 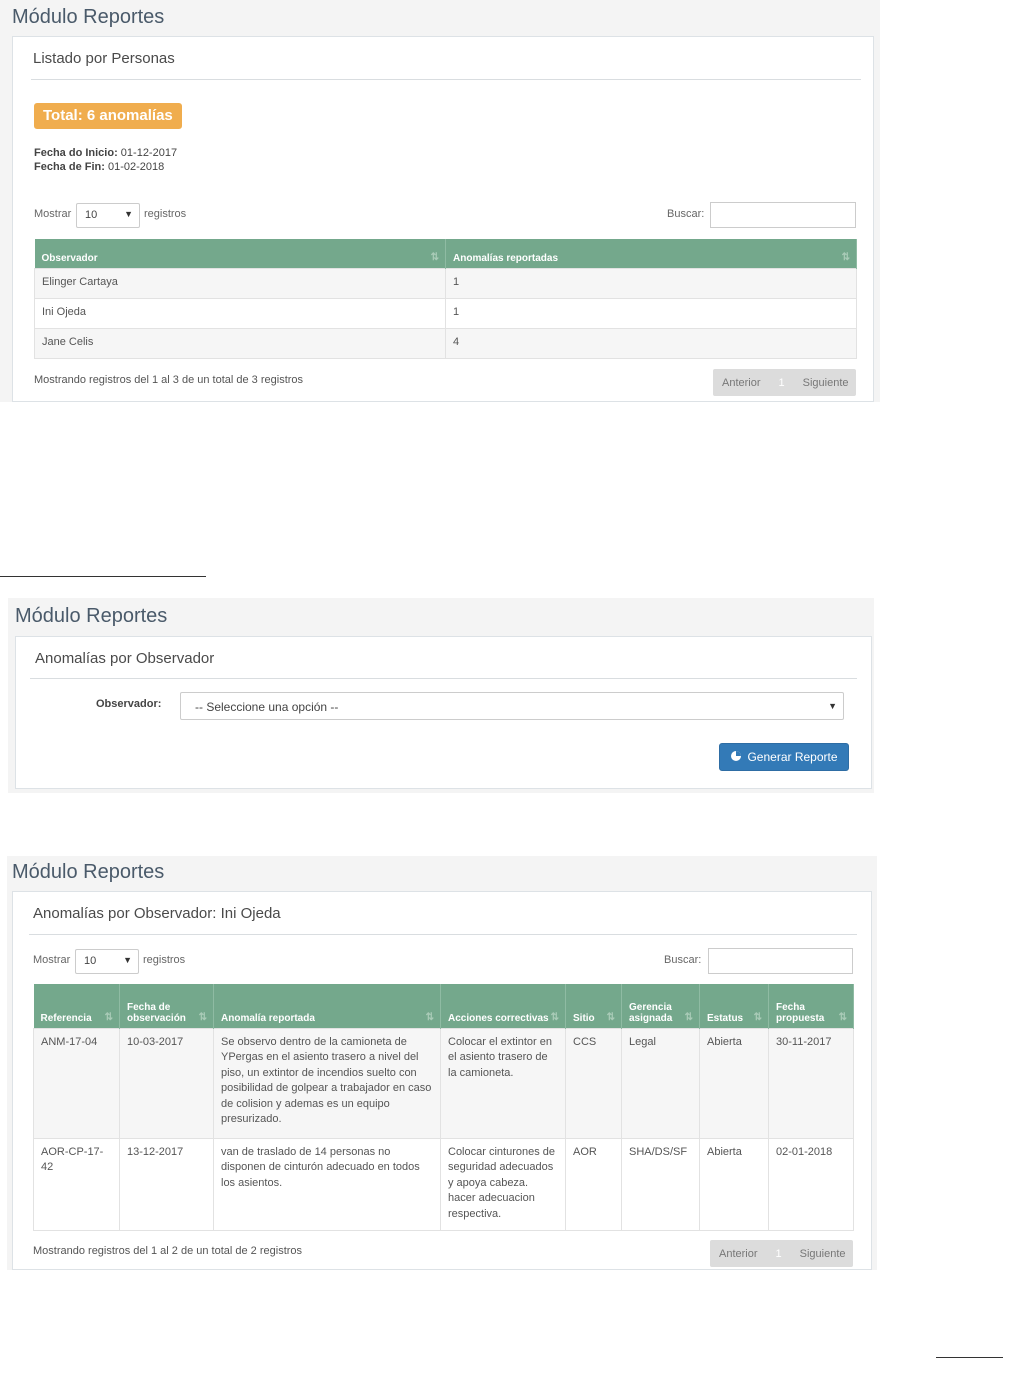 I want to click on anomalias-cell: 4, so click(x=651, y=343).